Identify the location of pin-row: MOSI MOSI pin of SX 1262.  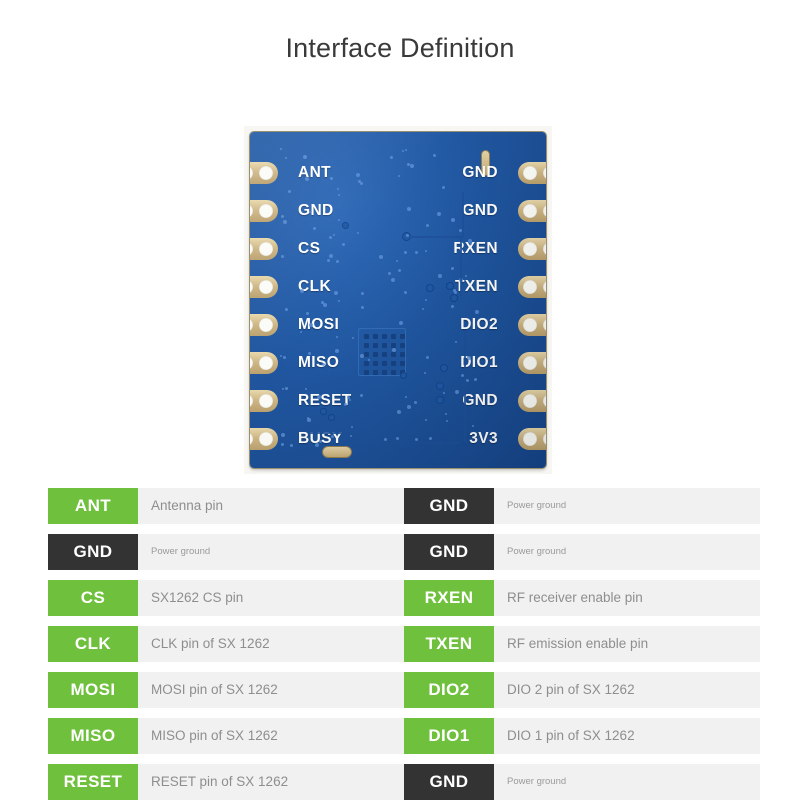
(226, 690).